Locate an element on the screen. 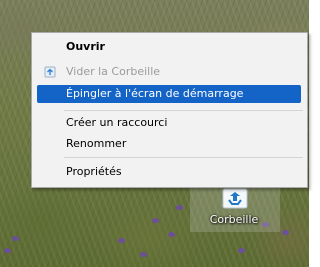  menu-item-pin-start: Épingler à l'écran de démarrage is located at coordinates (169, 94).